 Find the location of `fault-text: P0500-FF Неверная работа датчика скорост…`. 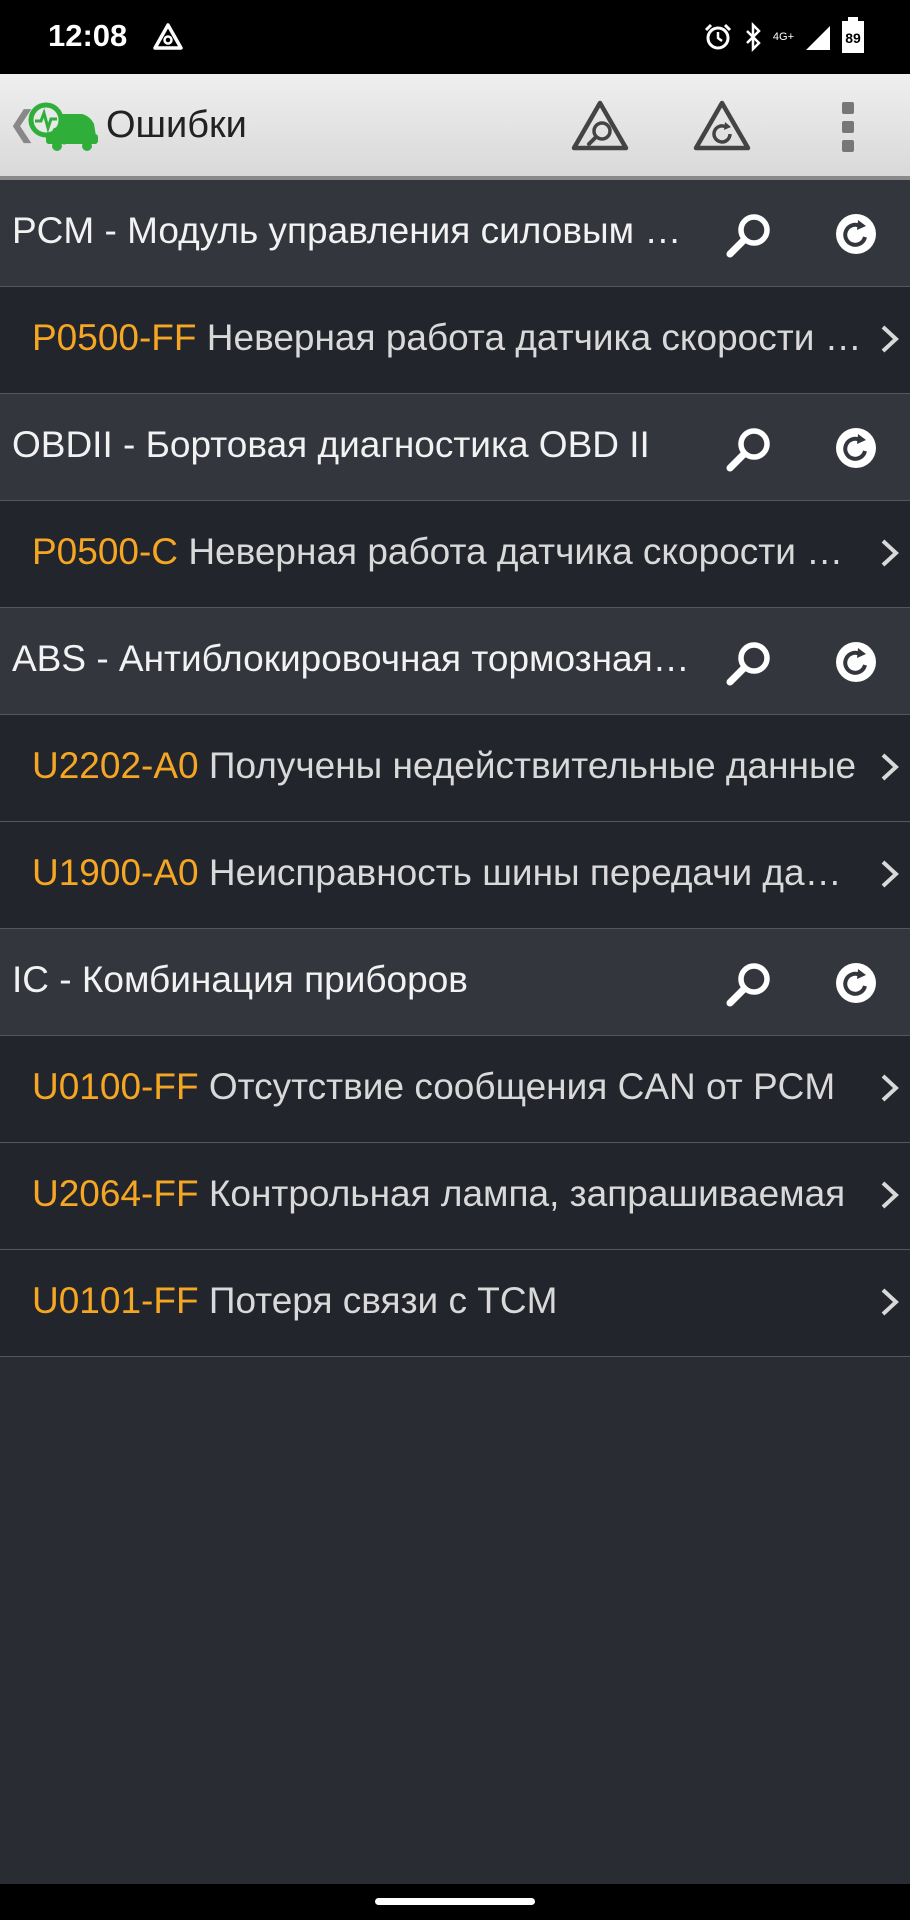

fault-text: P0500-FF Неверная работа датчика скорост… is located at coordinates (447, 338).